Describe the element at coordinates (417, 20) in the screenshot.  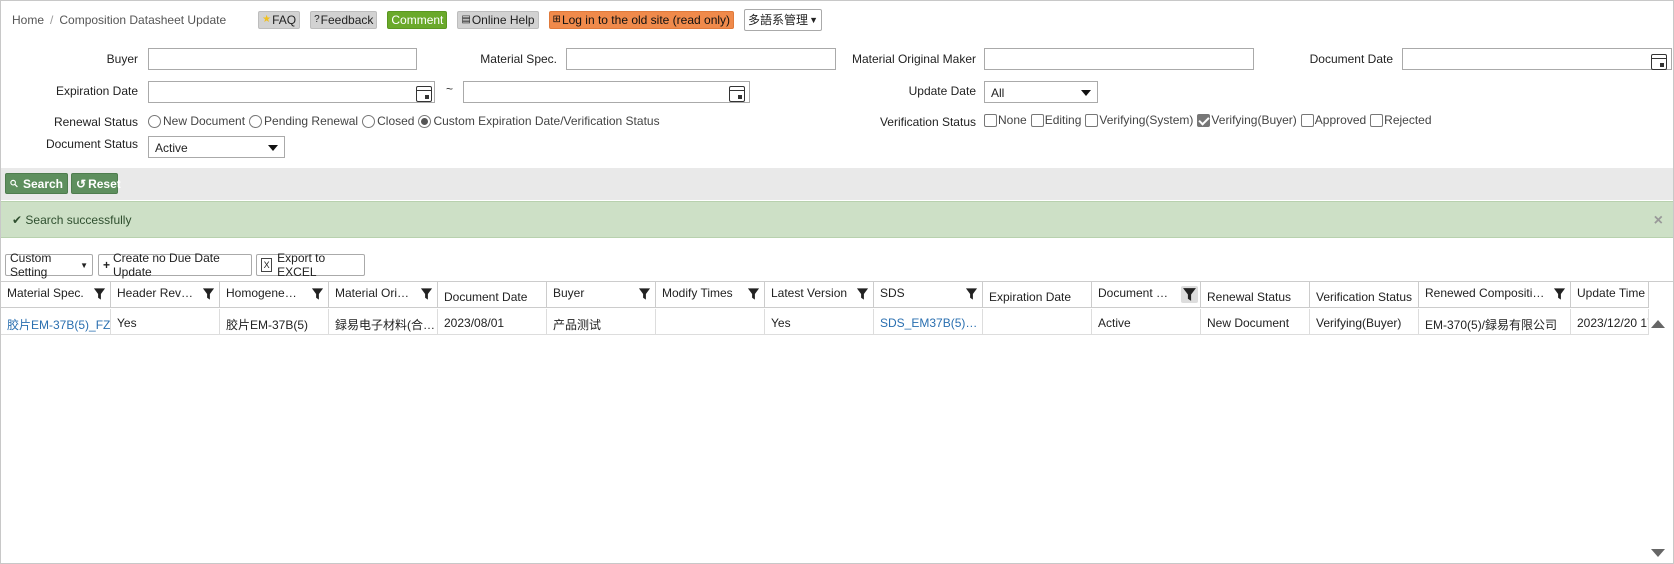
I see `comment-button: Comment` at that location.